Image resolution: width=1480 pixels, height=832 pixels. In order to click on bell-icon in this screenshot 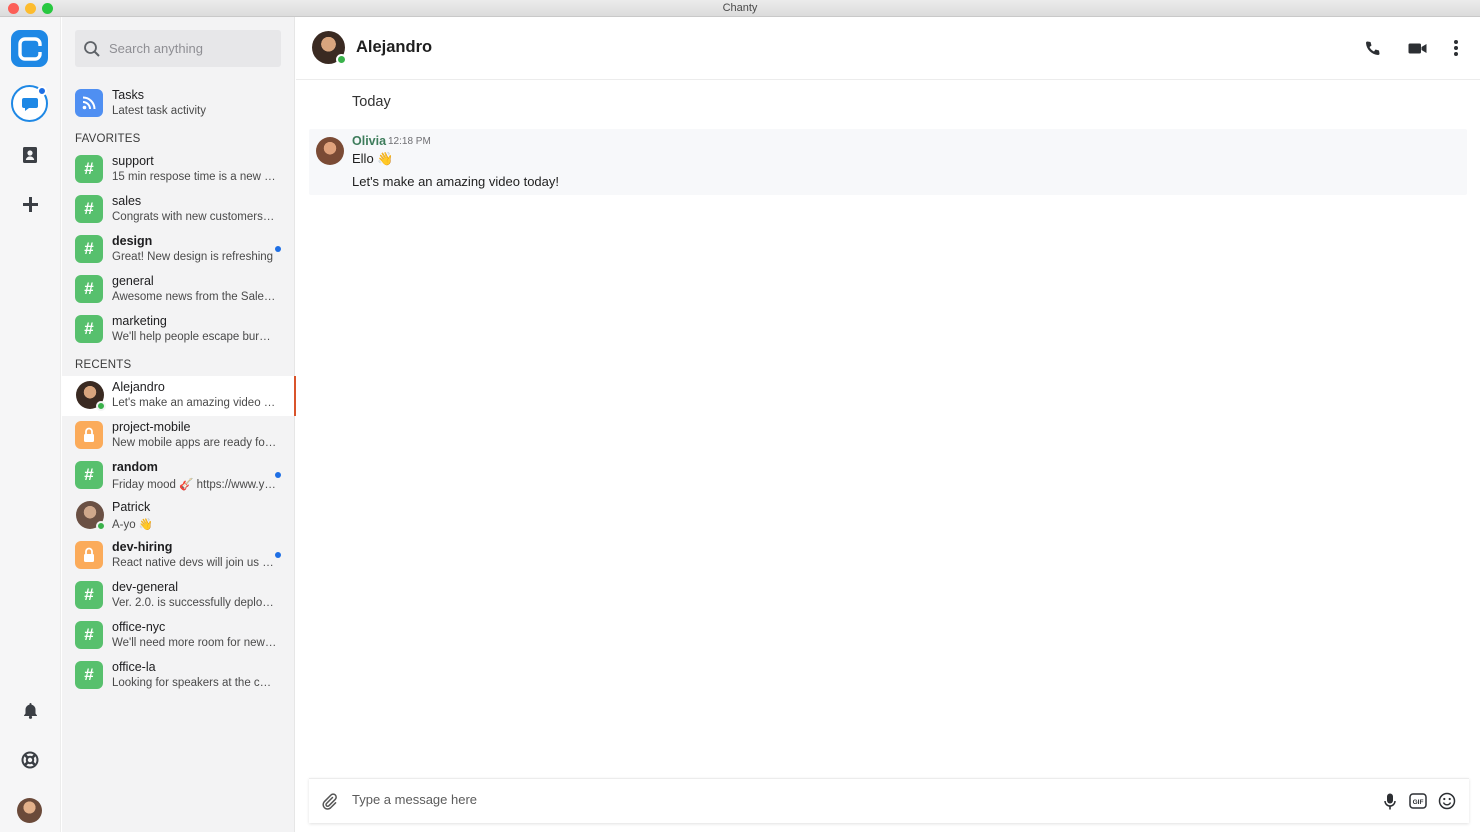, I will do `click(30, 710)`.